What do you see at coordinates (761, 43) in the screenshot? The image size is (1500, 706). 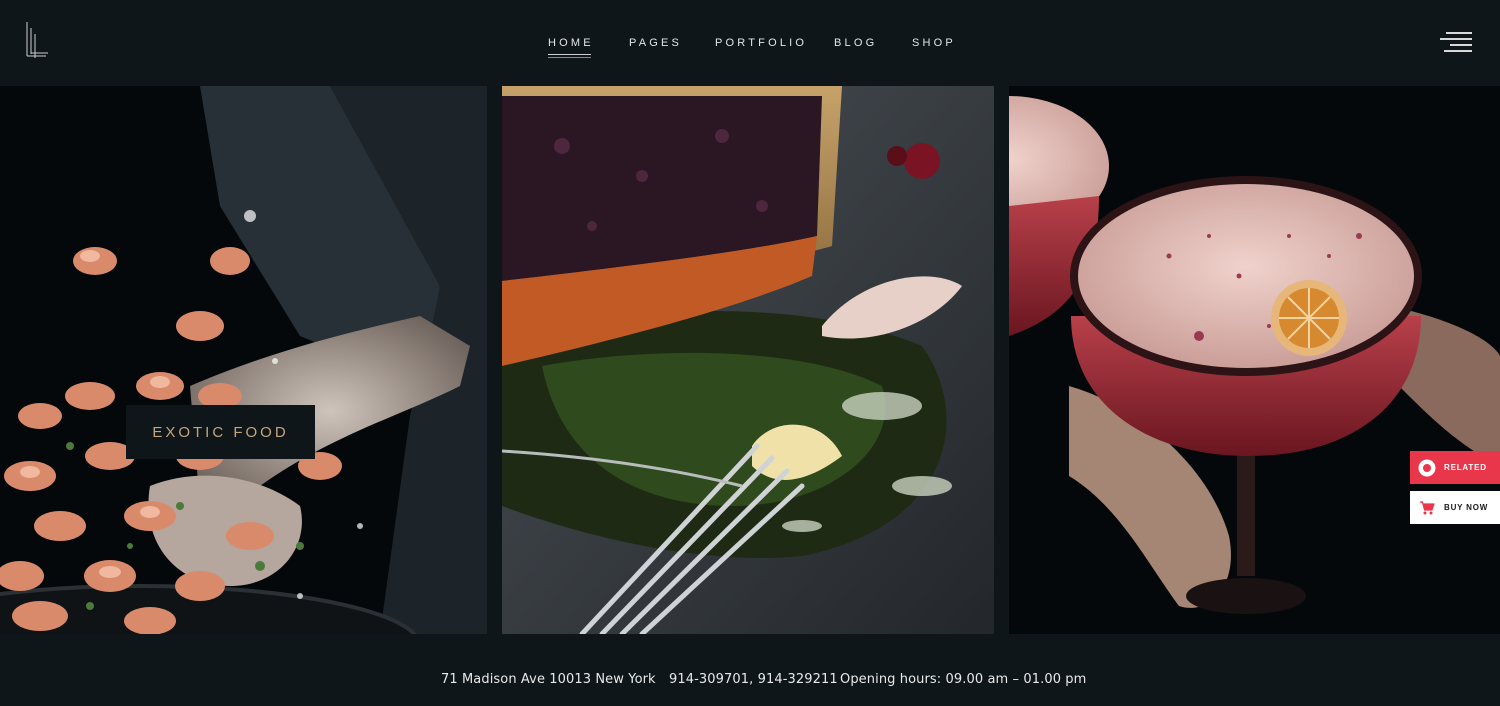 I see `nav-item-portfolio: PORTFOLIO` at bounding box center [761, 43].